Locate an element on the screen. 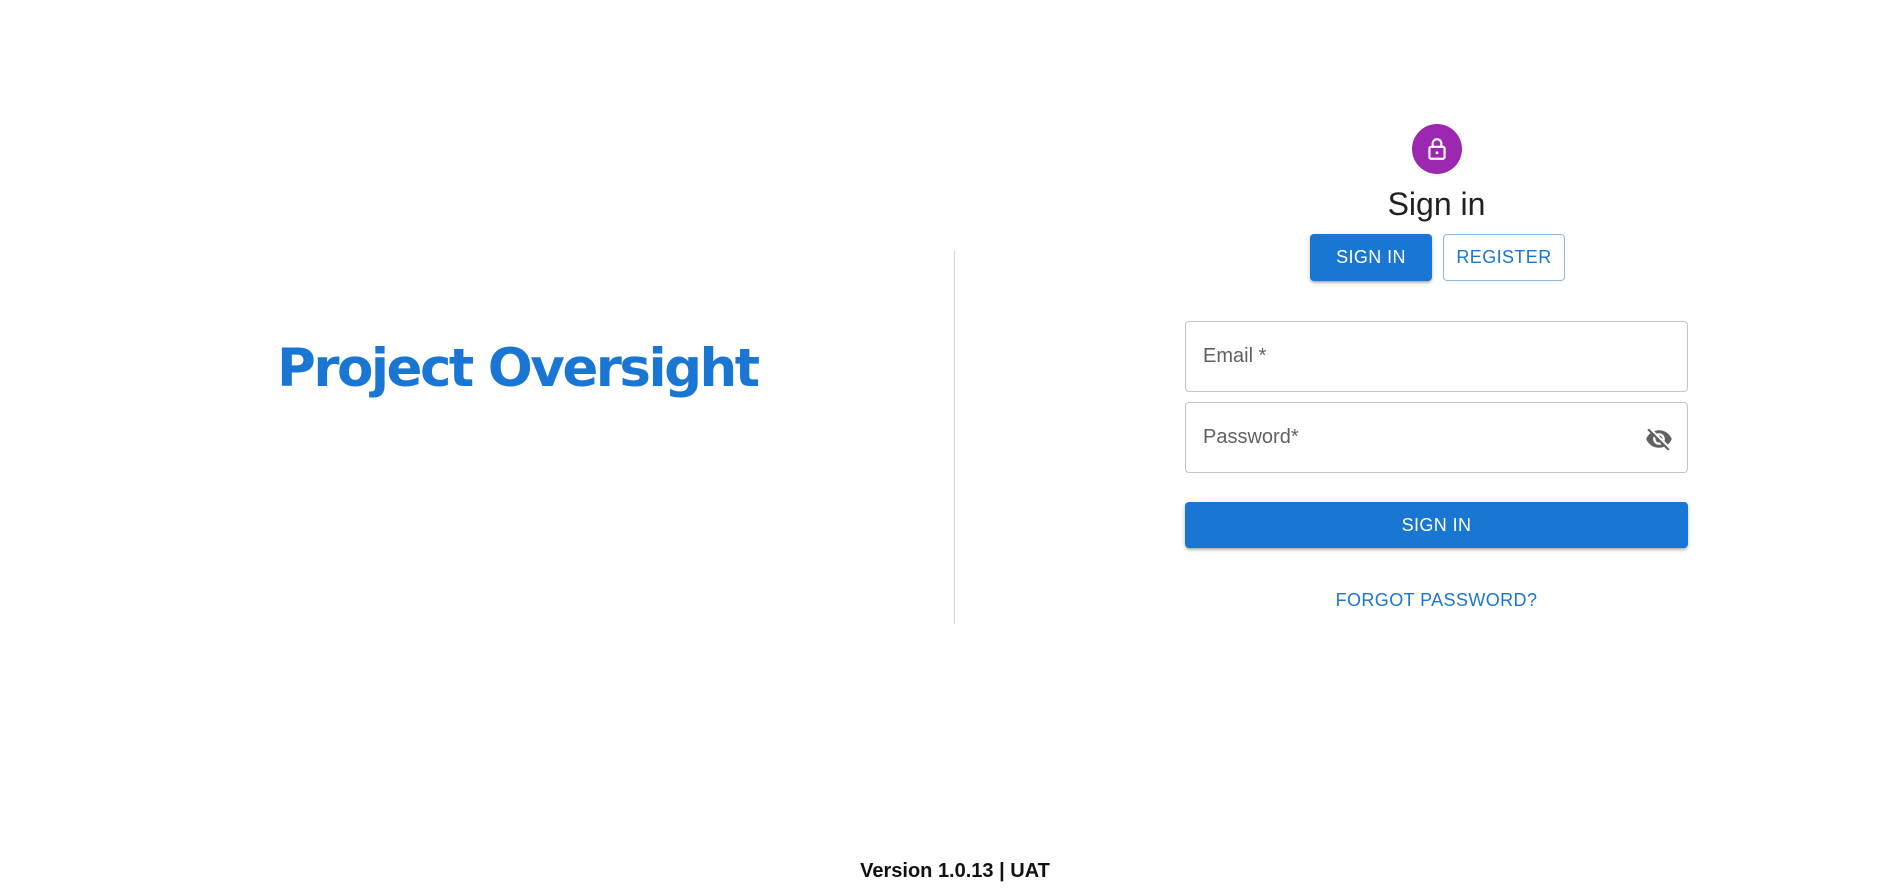 This screenshot has width=1900, height=895. visibility-off-icon is located at coordinates (1659, 439).